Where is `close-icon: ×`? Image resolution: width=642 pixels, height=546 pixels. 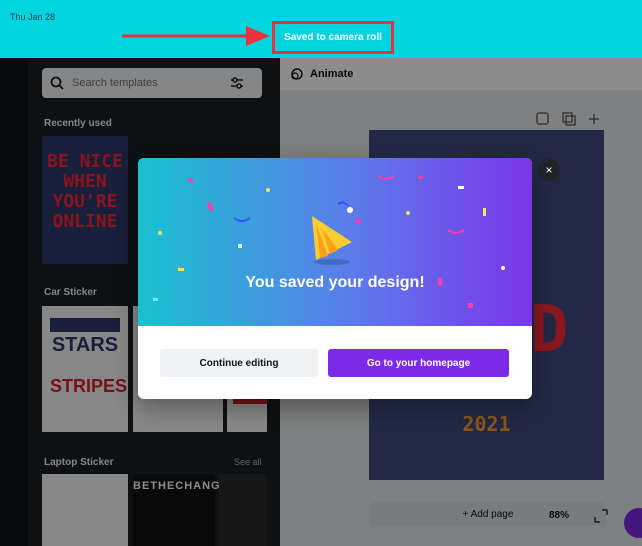 close-icon: × is located at coordinates (549, 170).